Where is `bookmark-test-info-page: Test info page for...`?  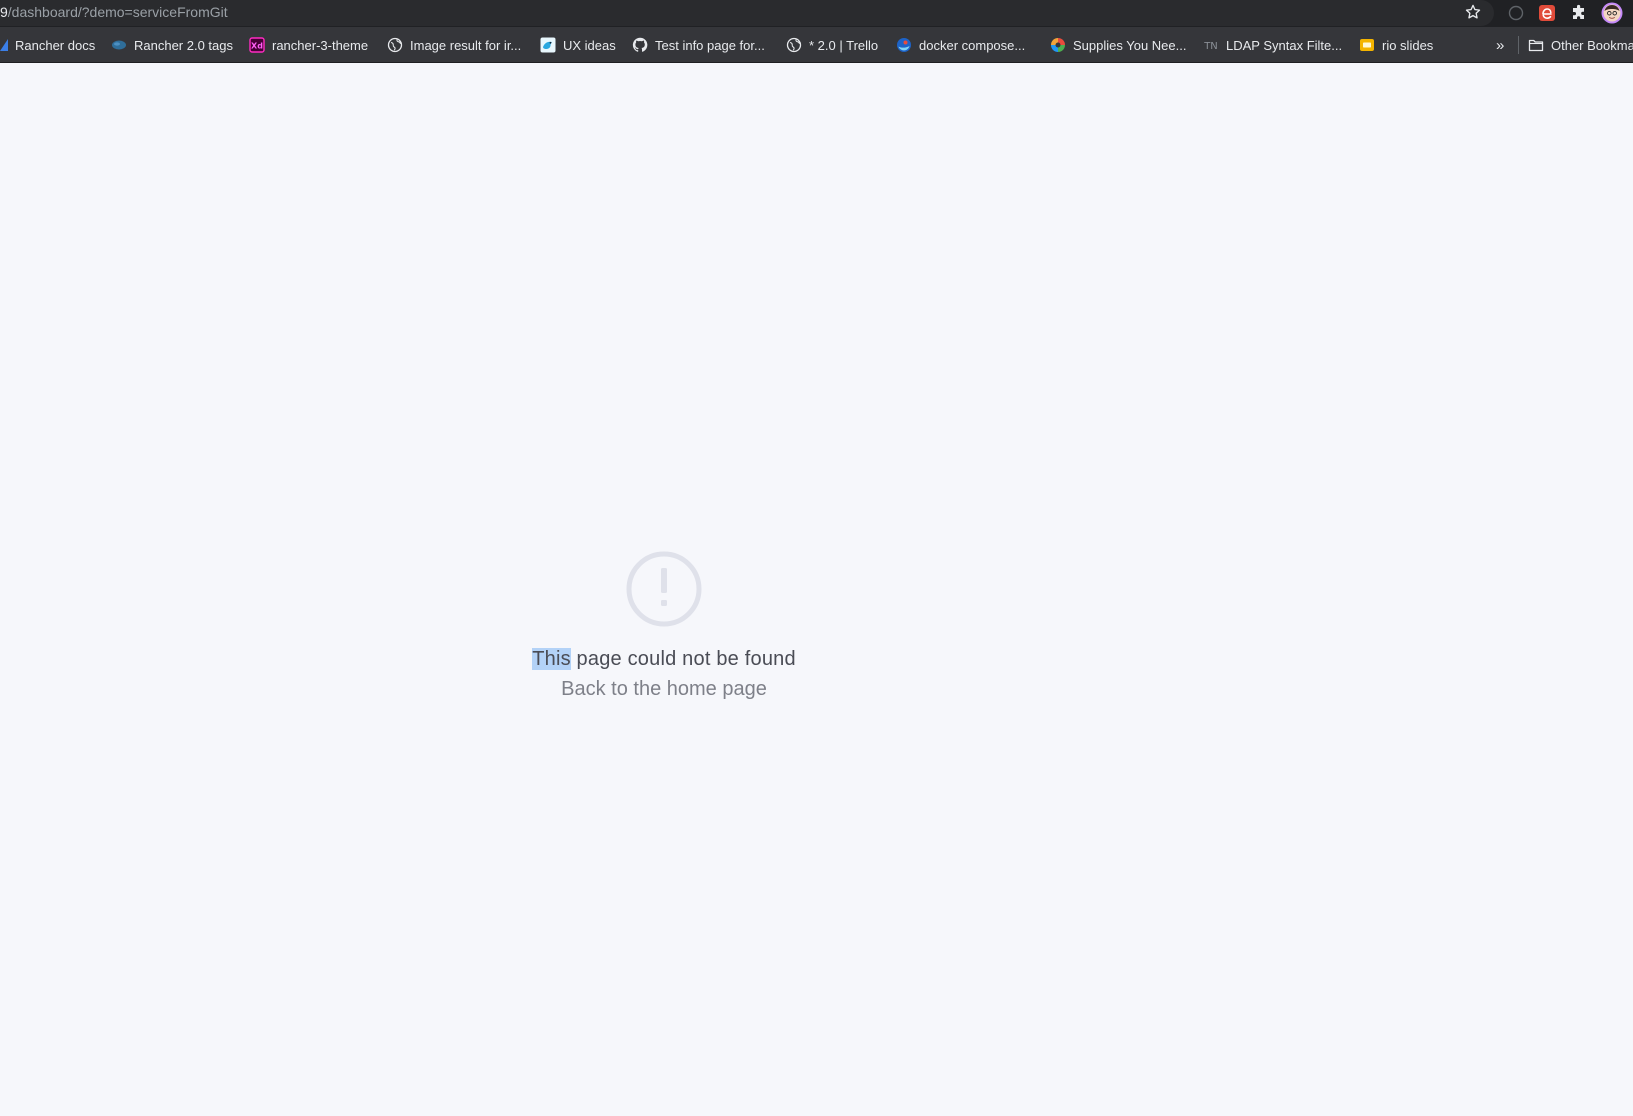
bookmark-test-info-page: Test info page for... is located at coordinates (698, 45).